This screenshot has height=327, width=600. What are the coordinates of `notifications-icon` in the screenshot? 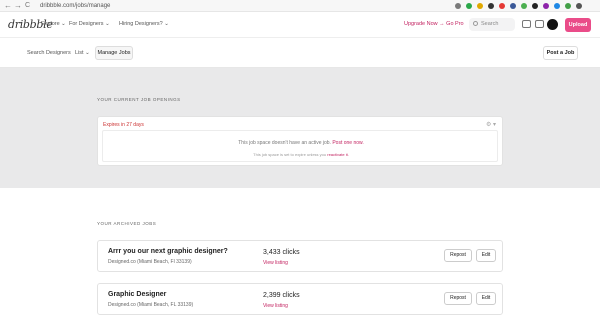 It's located at (526, 24).